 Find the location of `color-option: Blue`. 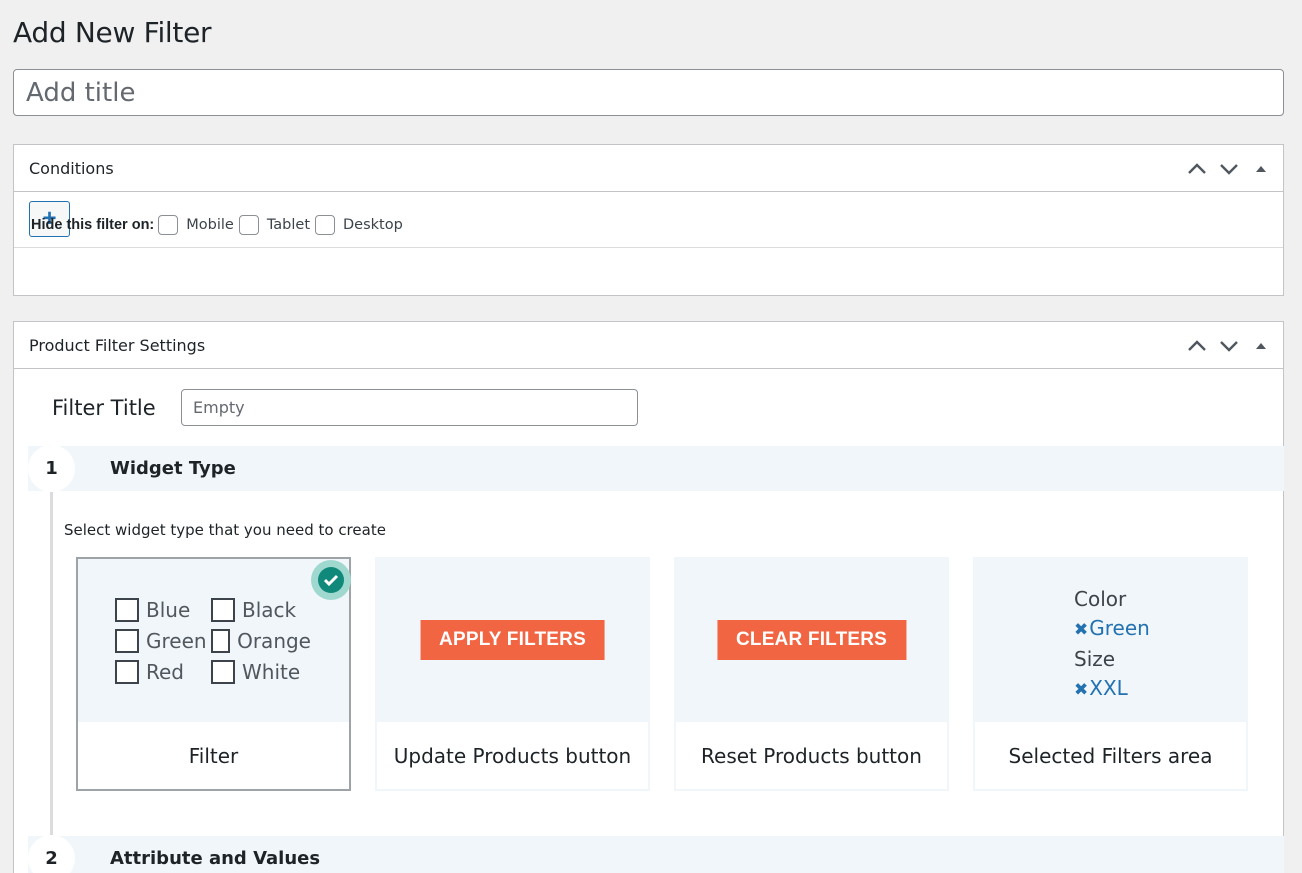

color-option: Blue is located at coordinates (163, 610).